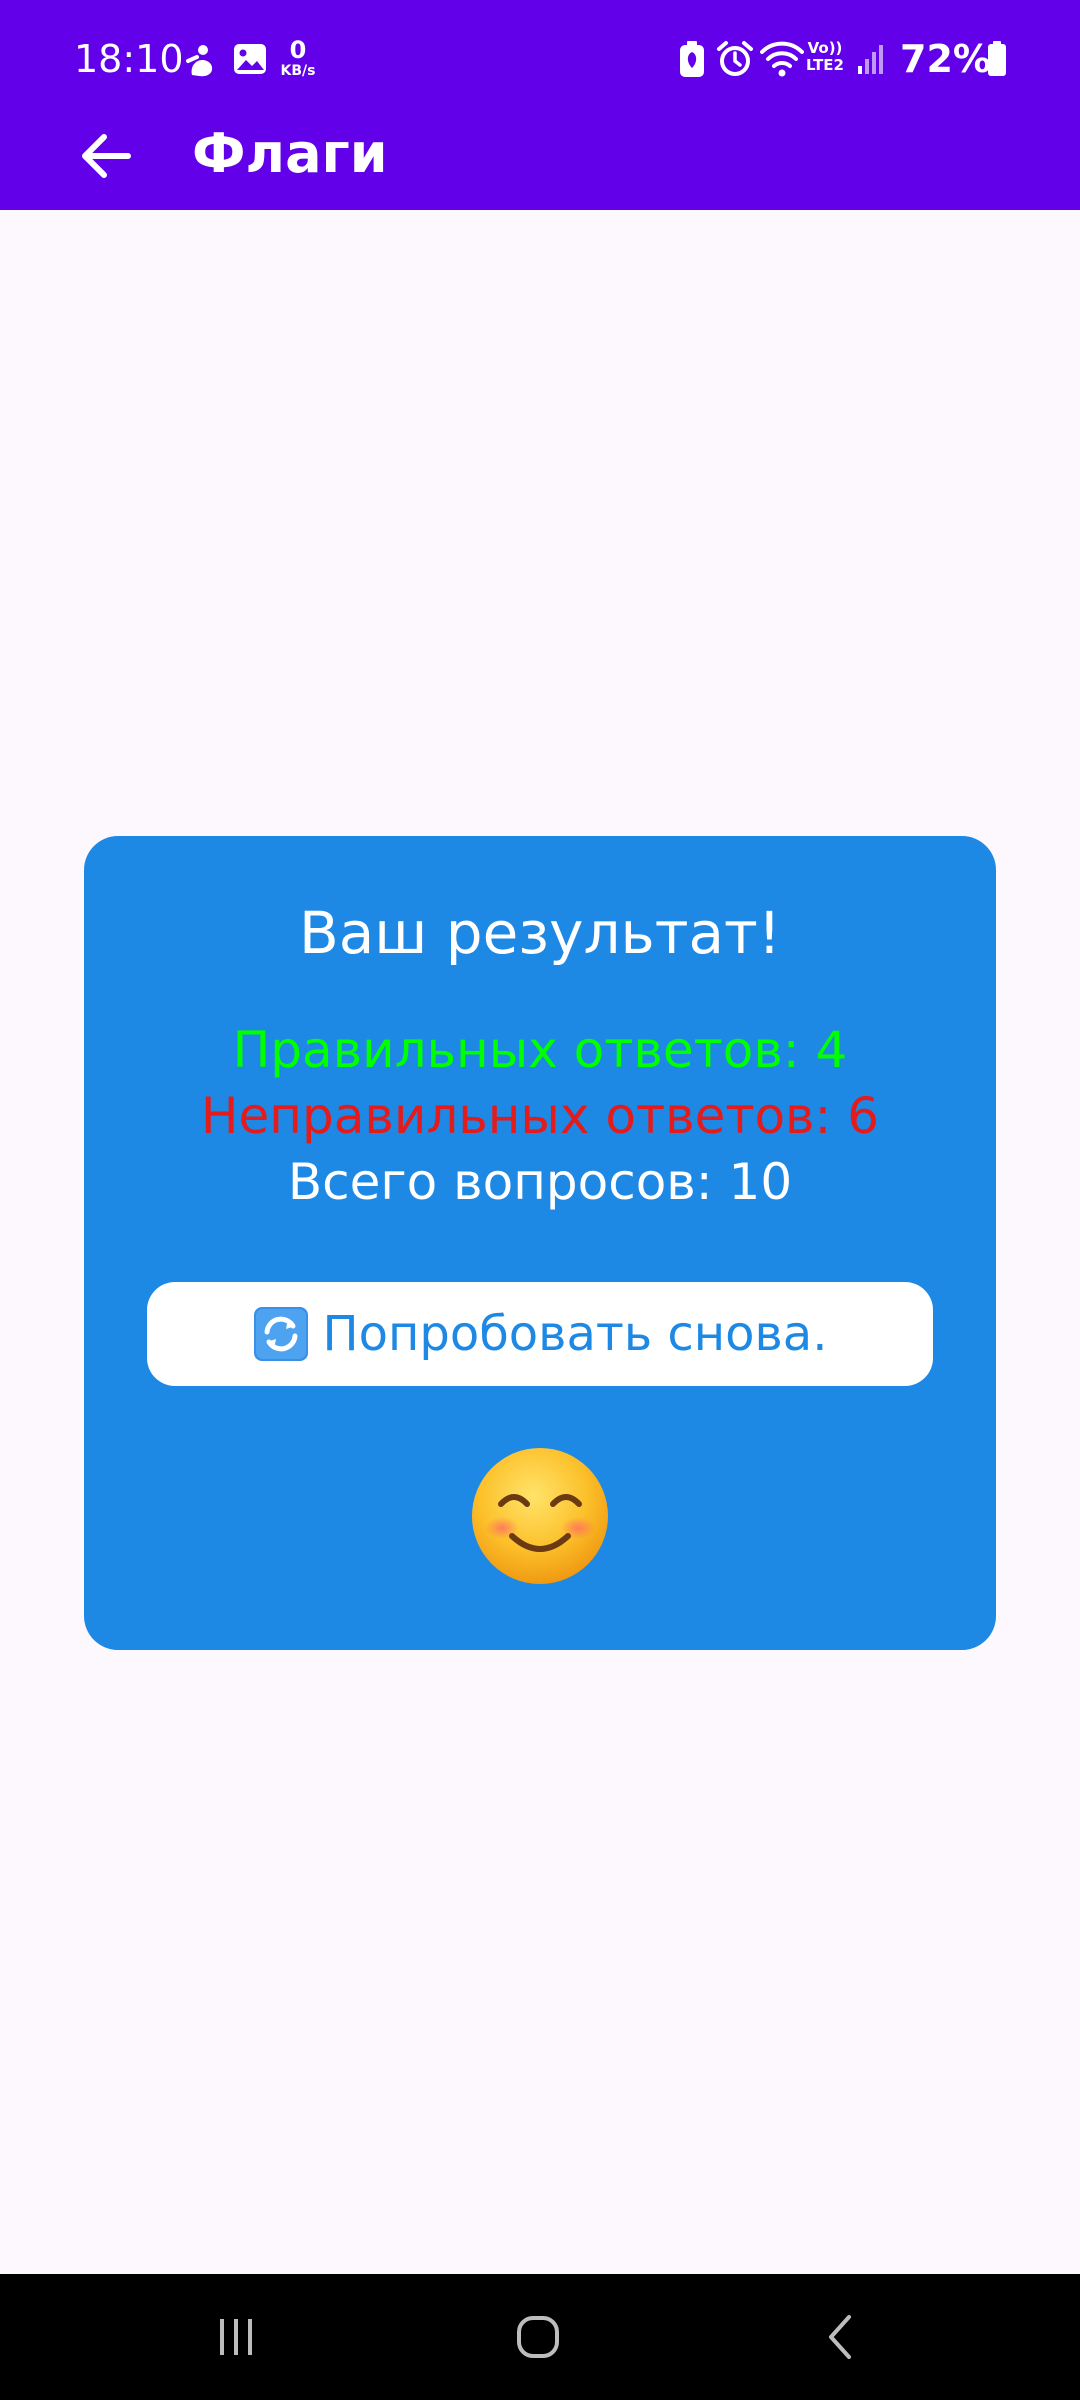 The image size is (1080, 2400). What do you see at coordinates (735, 58) in the screenshot?
I see `alarm-icon` at bounding box center [735, 58].